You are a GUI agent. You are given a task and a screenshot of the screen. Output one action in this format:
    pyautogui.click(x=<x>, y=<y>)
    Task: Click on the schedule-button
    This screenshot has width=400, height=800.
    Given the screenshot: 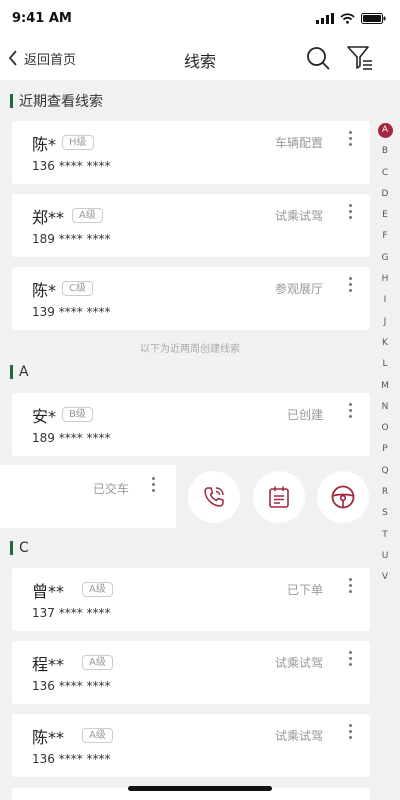 What is the action you would take?
    pyautogui.click(x=279, y=497)
    